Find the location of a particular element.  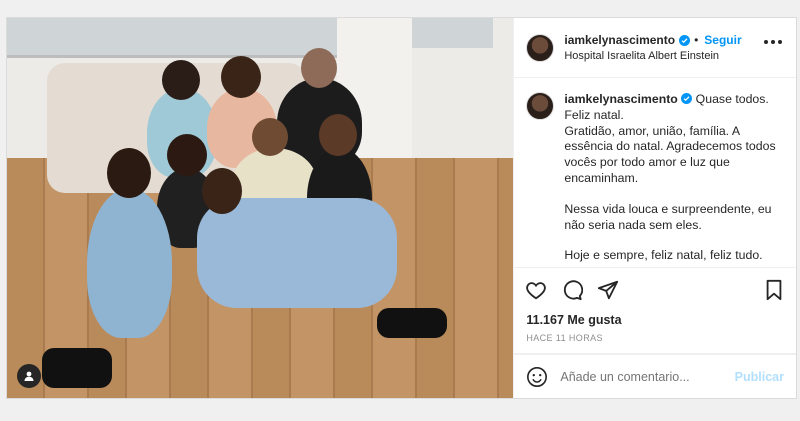

comment-input is located at coordinates (647, 376).